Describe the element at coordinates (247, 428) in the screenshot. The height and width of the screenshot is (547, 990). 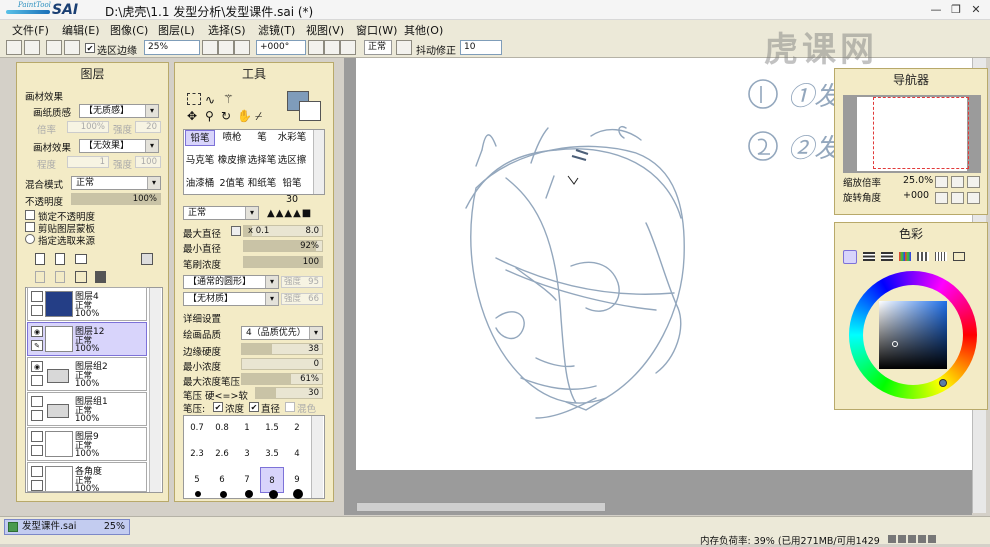
I see `size-cell: 1` at that location.